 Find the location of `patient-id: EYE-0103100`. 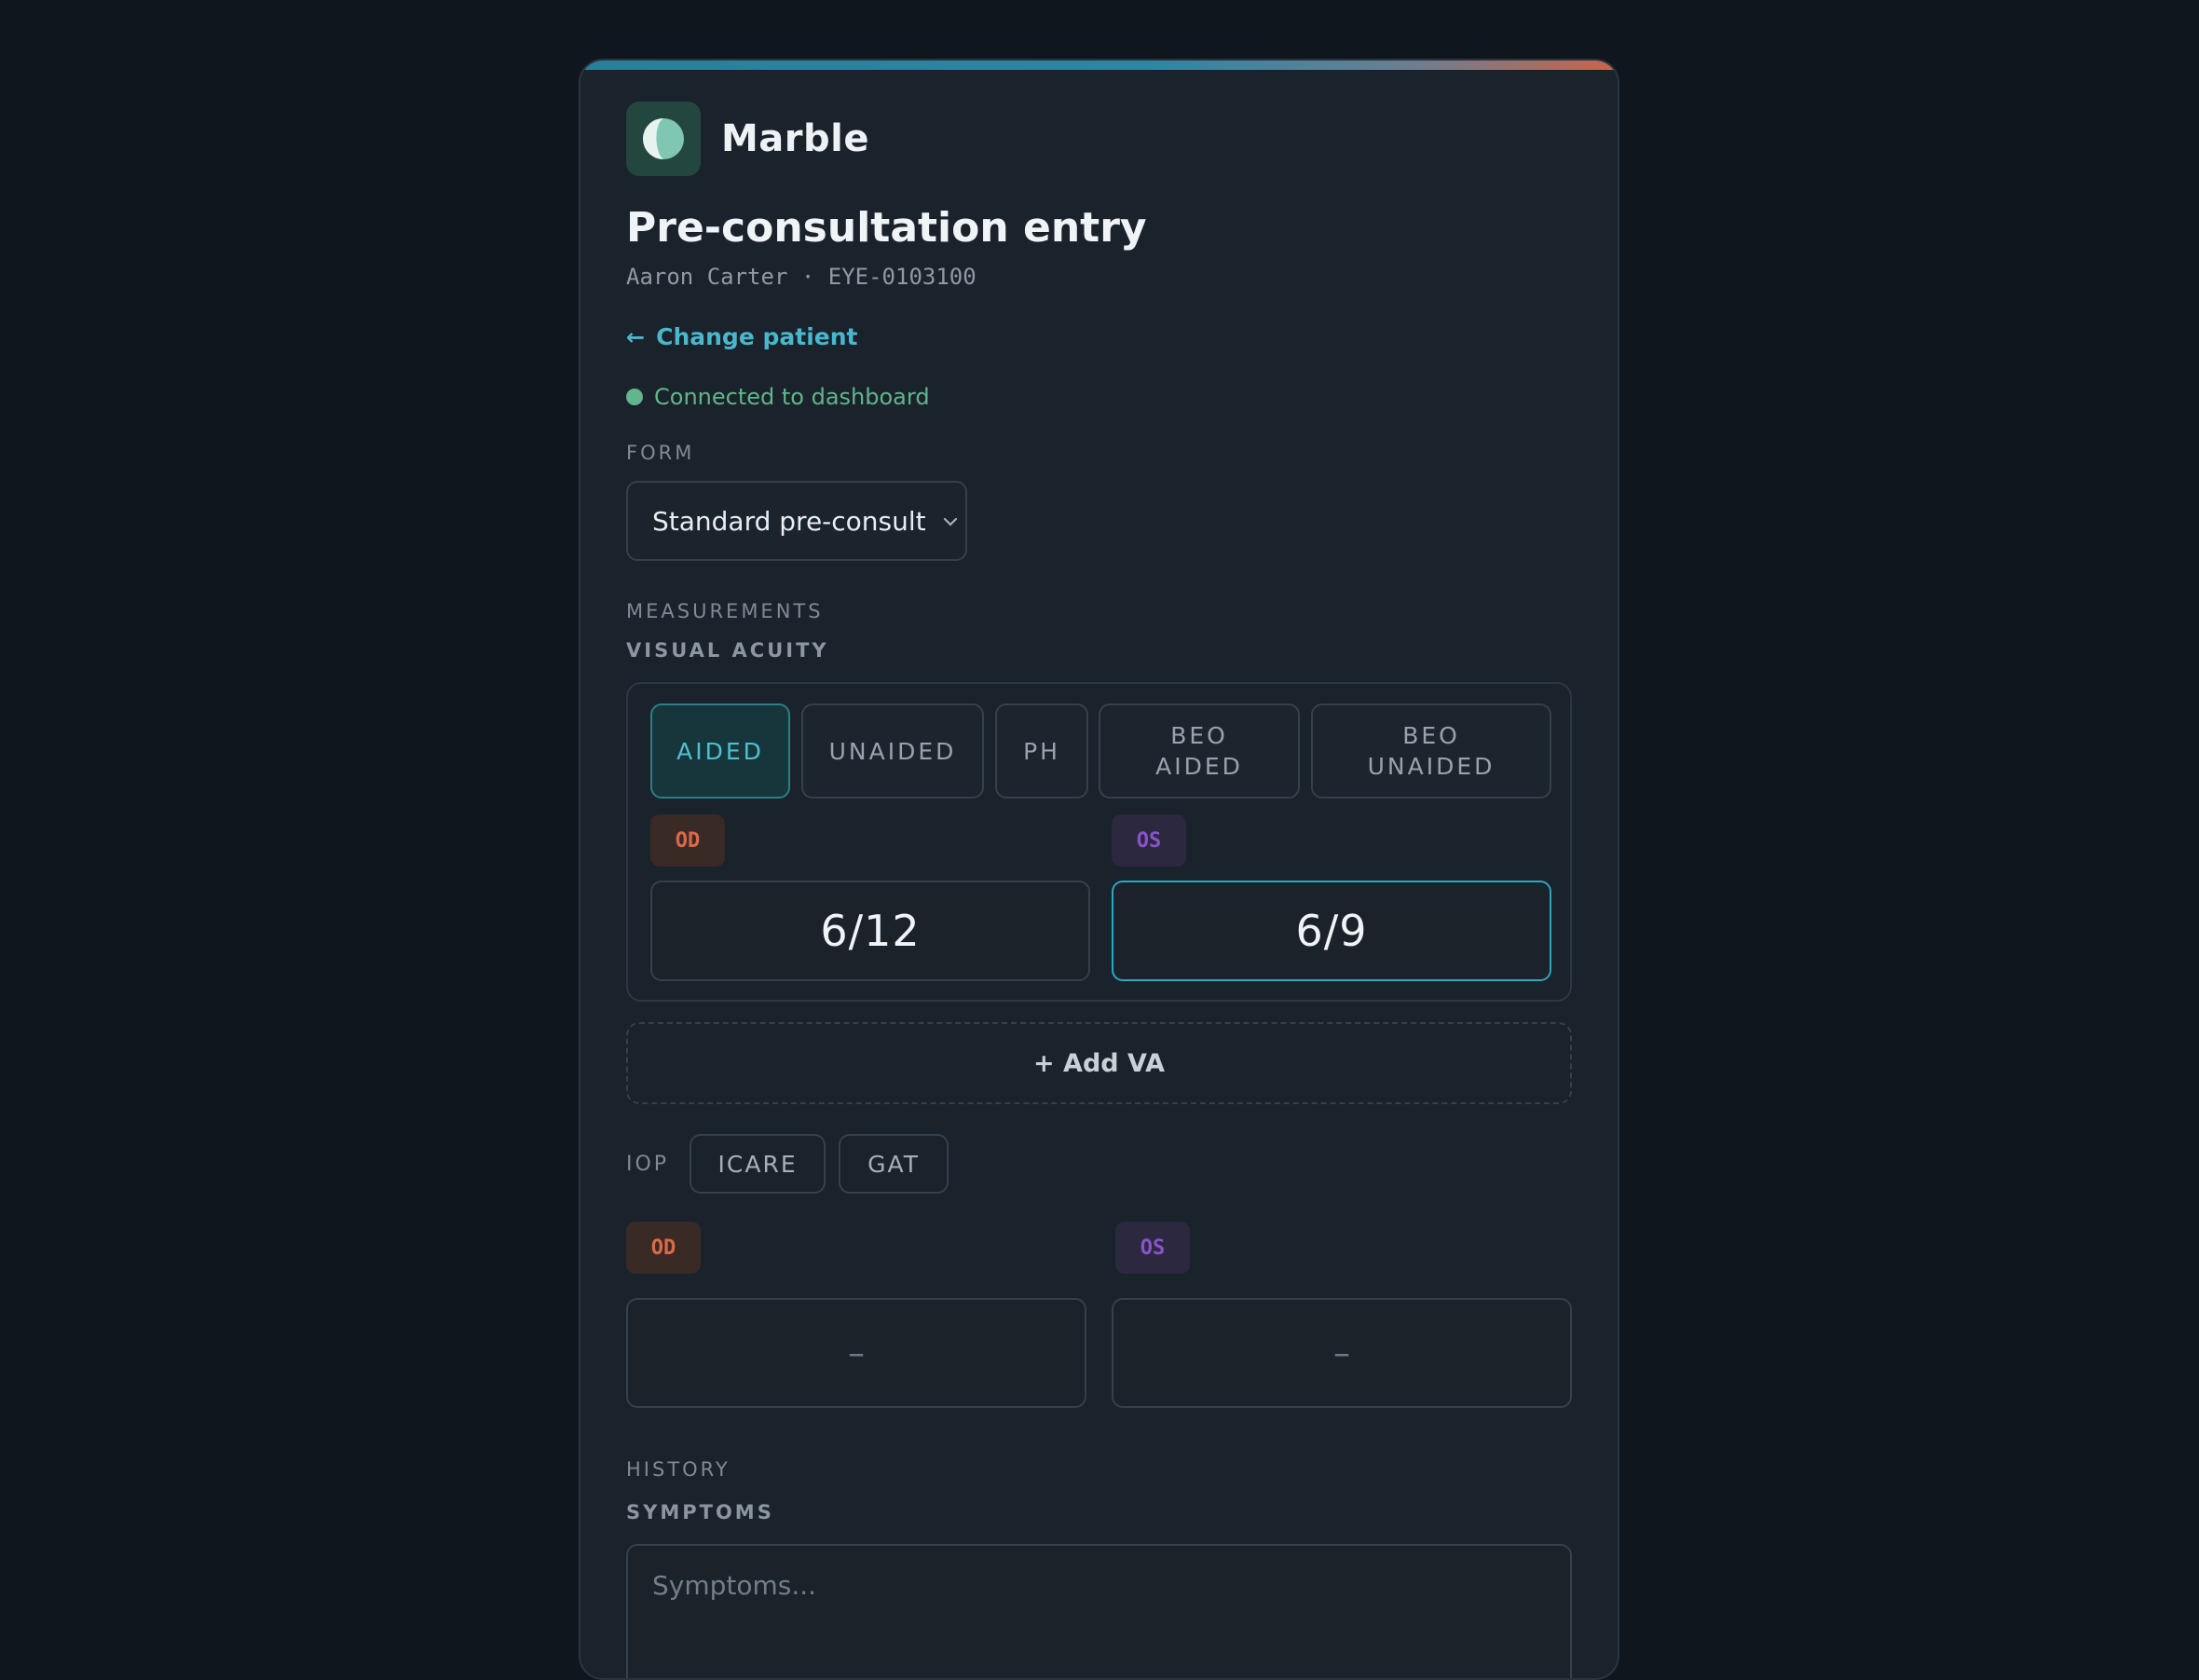

patient-id: EYE-0103100 is located at coordinates (902, 277).